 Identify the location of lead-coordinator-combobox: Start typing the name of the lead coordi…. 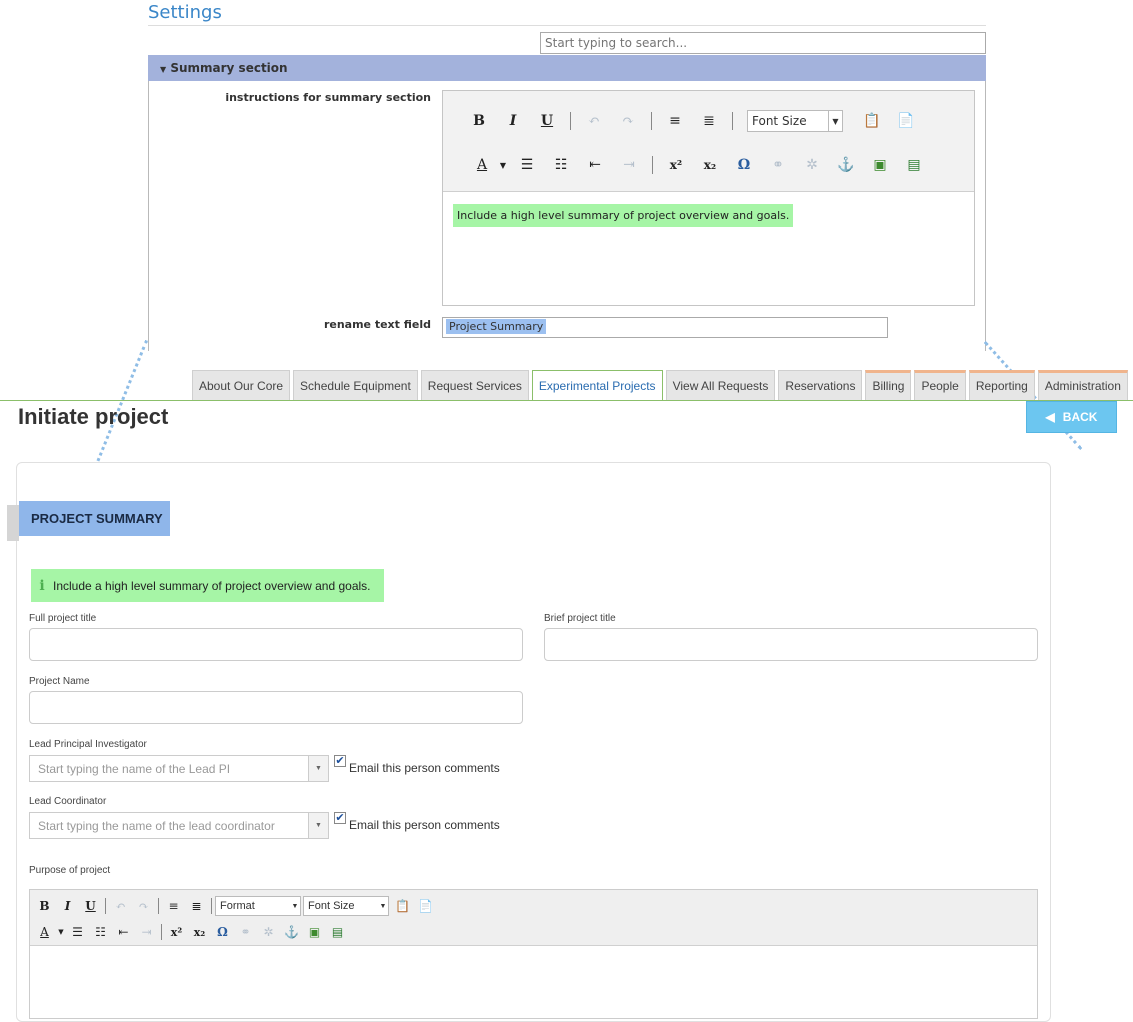
(179, 825).